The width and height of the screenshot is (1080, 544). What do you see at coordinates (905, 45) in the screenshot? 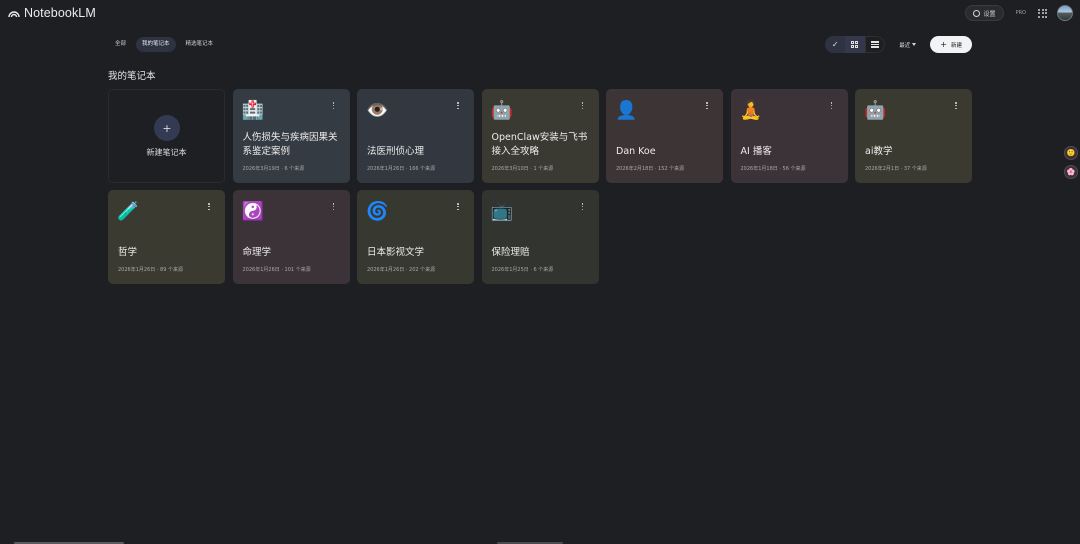
I see `sort-label: 最近` at bounding box center [905, 45].